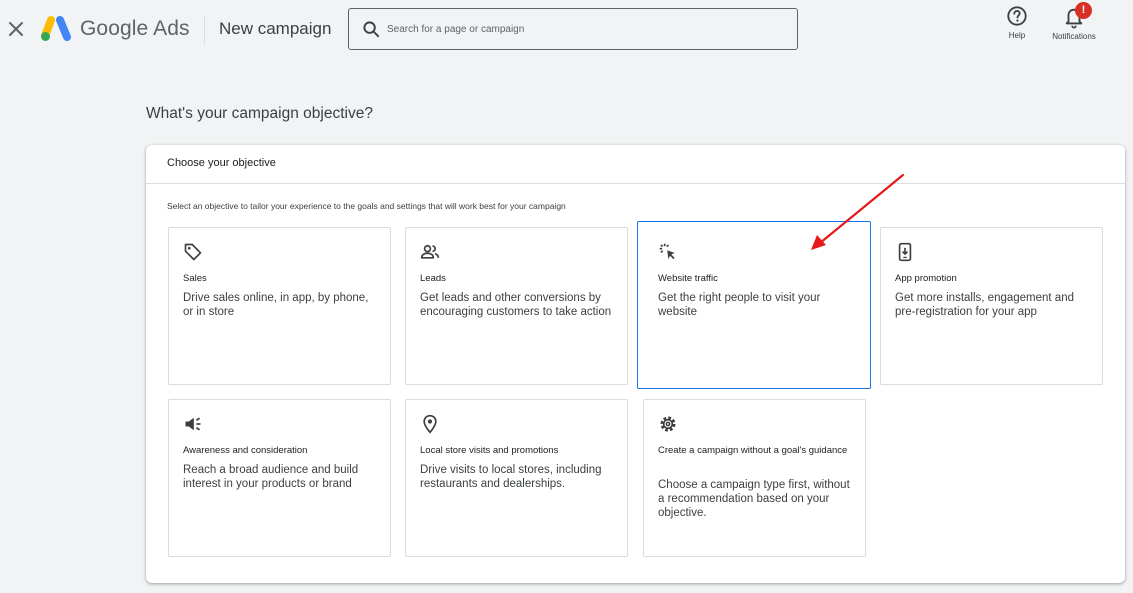  What do you see at coordinates (926, 278) in the screenshot?
I see `objective-title: App promotion` at bounding box center [926, 278].